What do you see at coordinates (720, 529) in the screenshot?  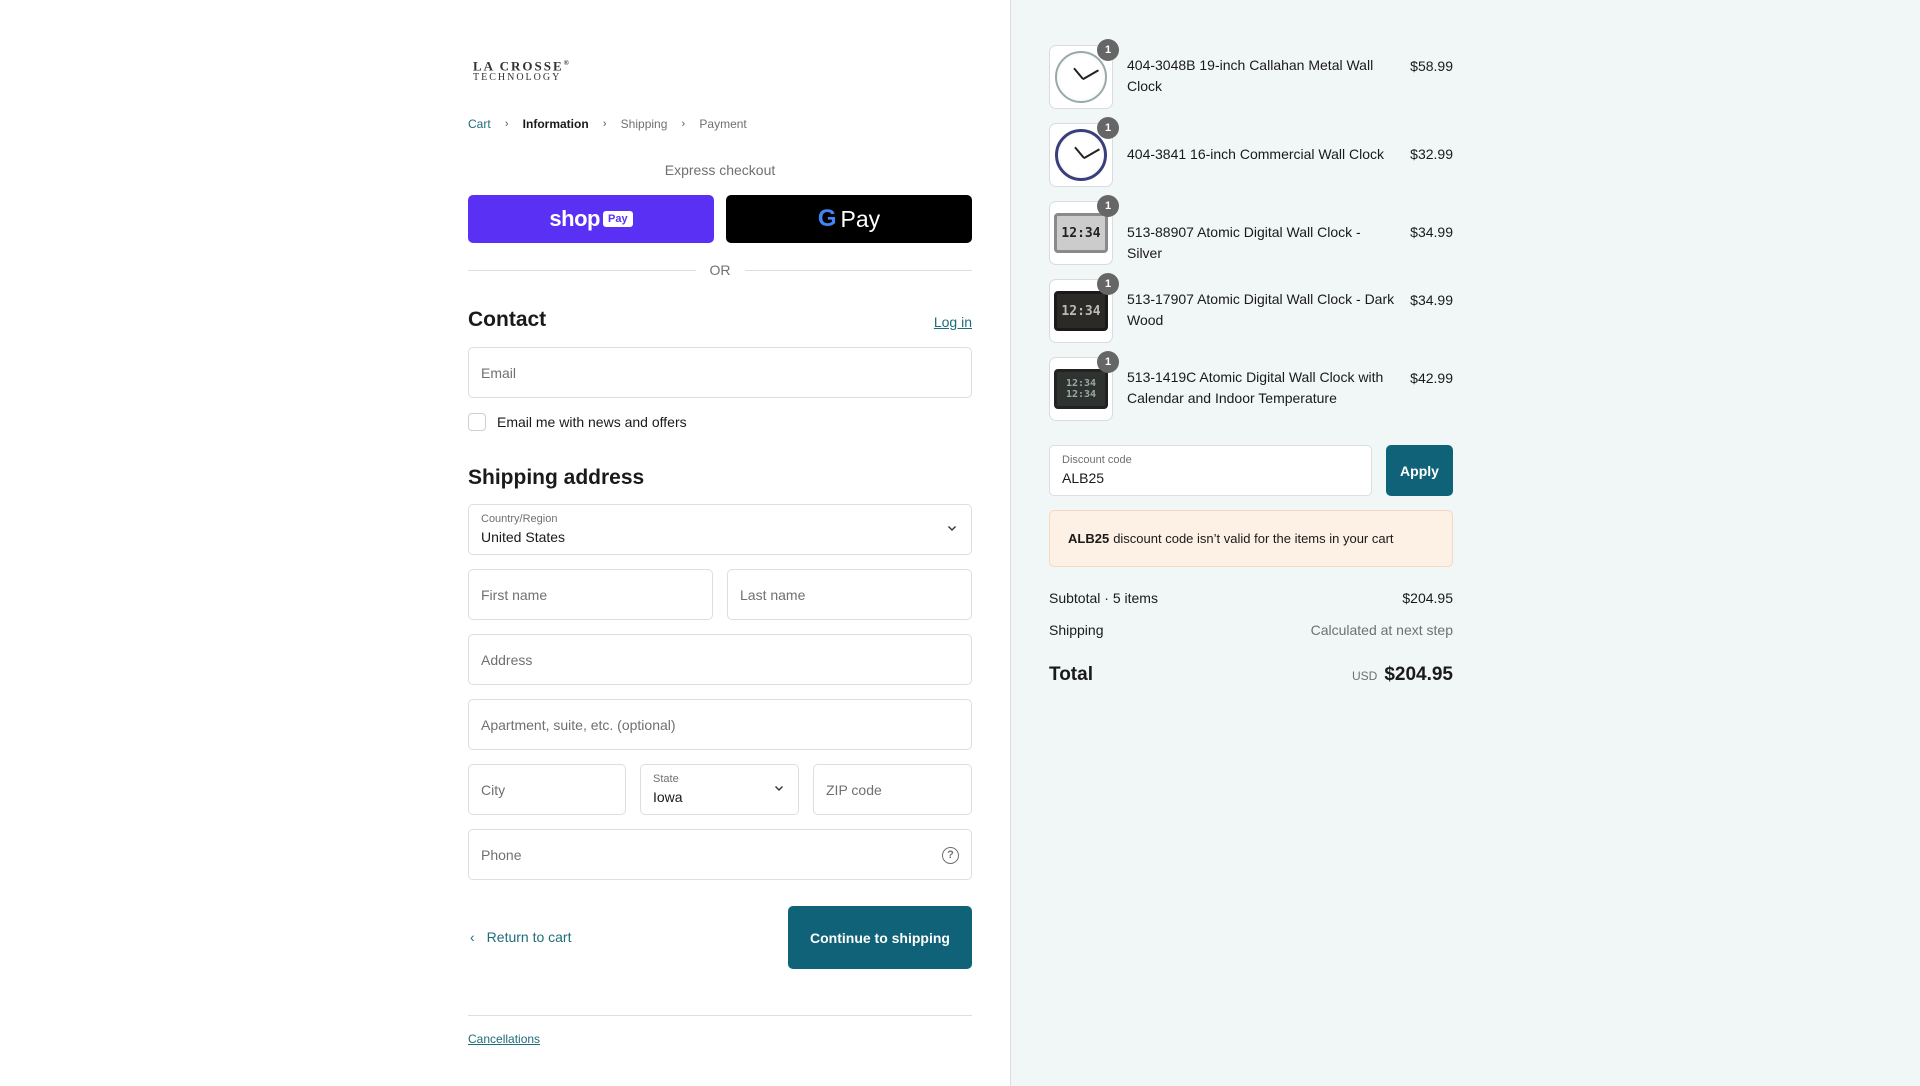 I see `country-select: Country/Region United States` at bounding box center [720, 529].